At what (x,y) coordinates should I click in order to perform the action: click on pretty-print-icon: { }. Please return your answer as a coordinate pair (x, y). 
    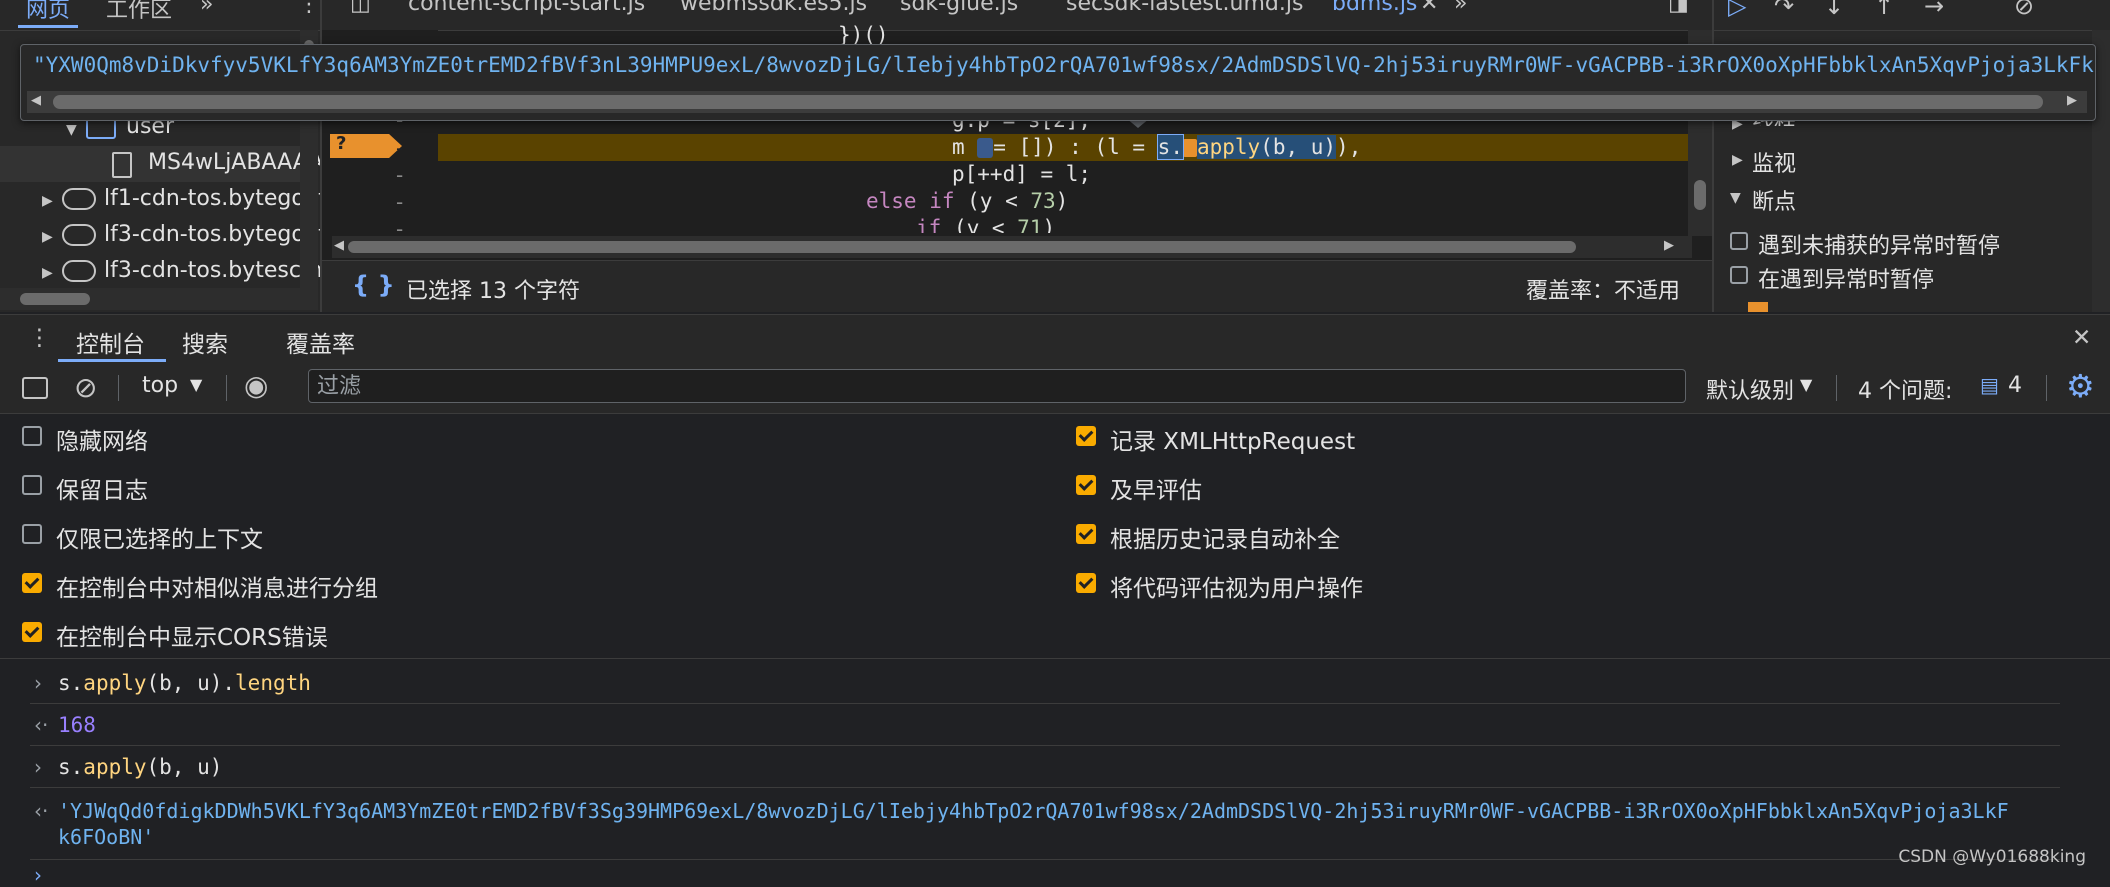
    Looking at the image, I should click on (373, 285).